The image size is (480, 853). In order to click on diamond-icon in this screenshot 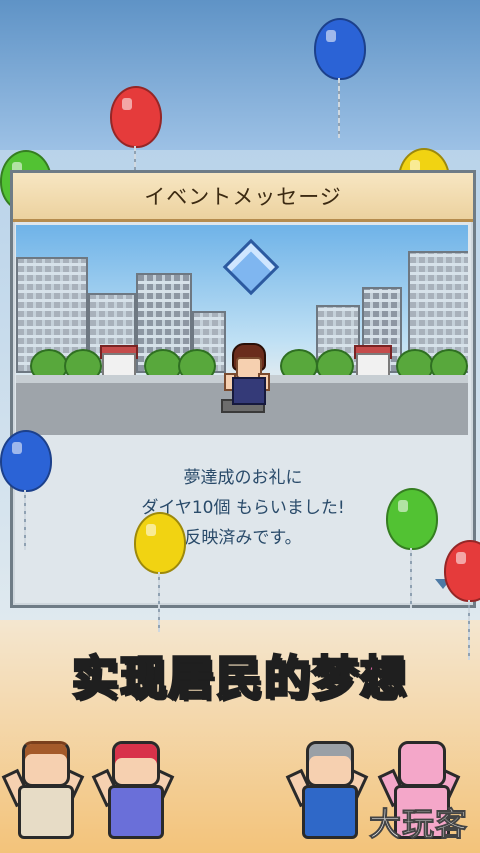, I will do `click(251, 267)`.